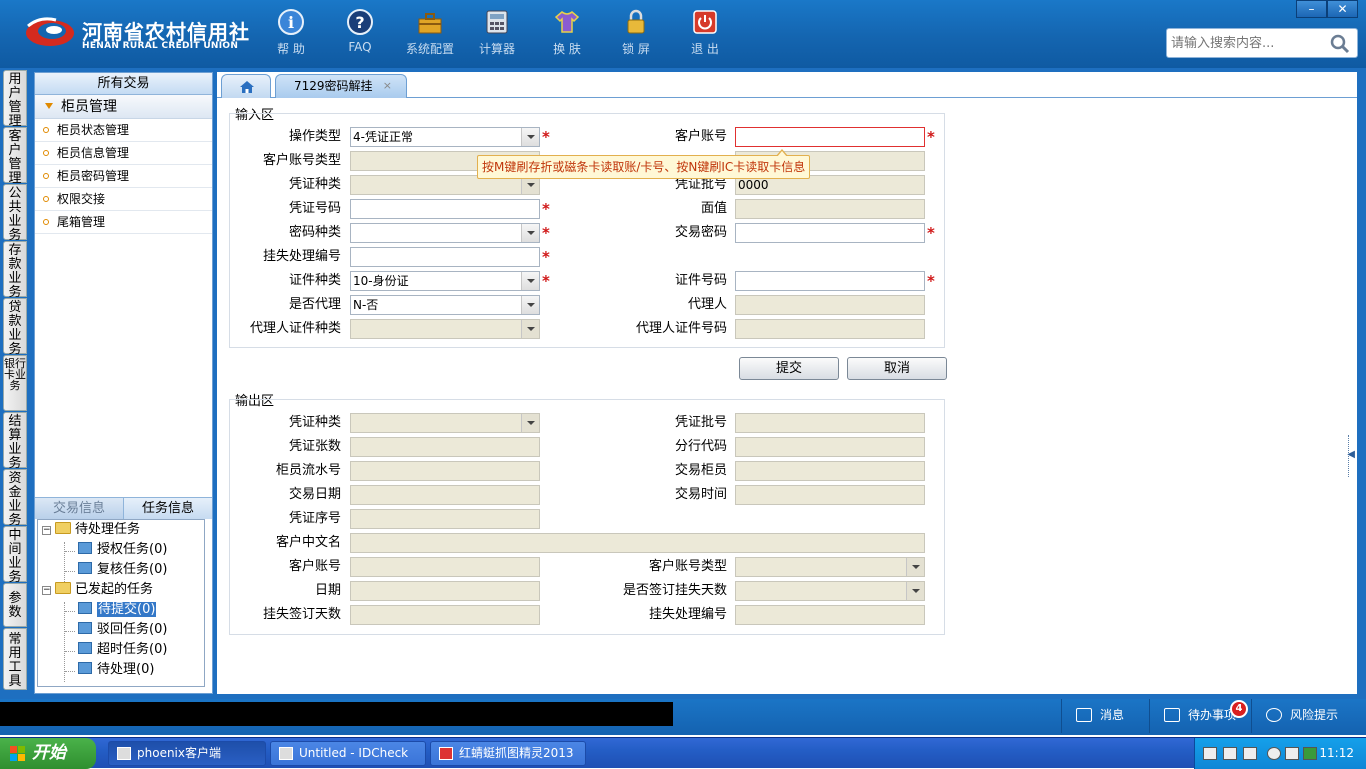  Describe the element at coordinates (85, 648) in the screenshot. I see `task-icon` at that location.